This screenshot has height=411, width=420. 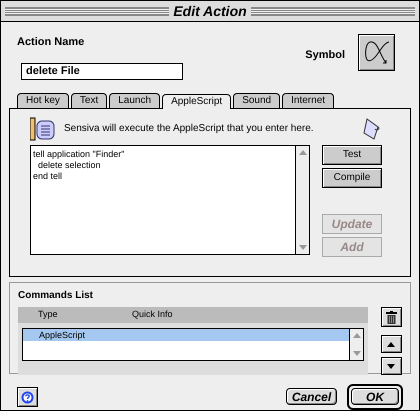 I want to click on tab: Internet, so click(x=308, y=100).